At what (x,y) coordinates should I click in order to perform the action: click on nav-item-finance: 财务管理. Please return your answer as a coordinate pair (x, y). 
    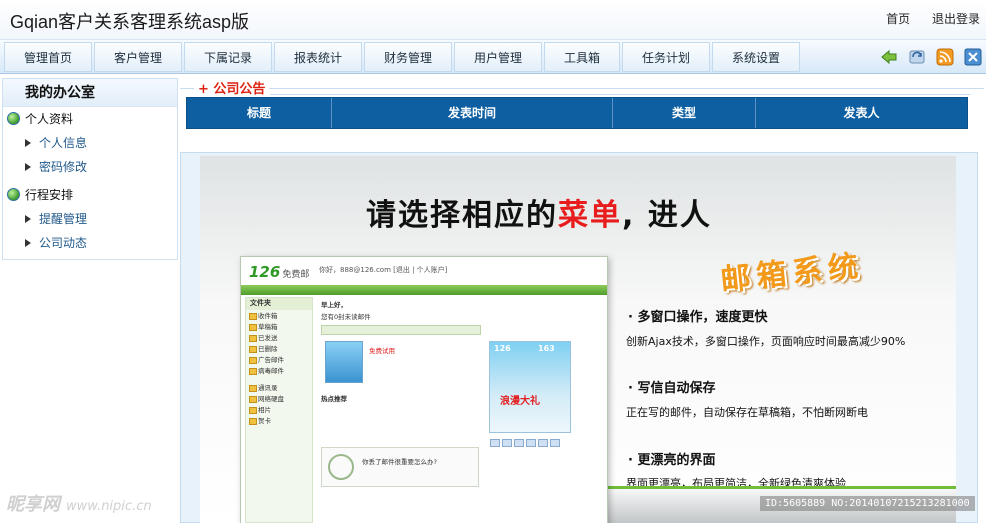
    Looking at the image, I should click on (408, 57).